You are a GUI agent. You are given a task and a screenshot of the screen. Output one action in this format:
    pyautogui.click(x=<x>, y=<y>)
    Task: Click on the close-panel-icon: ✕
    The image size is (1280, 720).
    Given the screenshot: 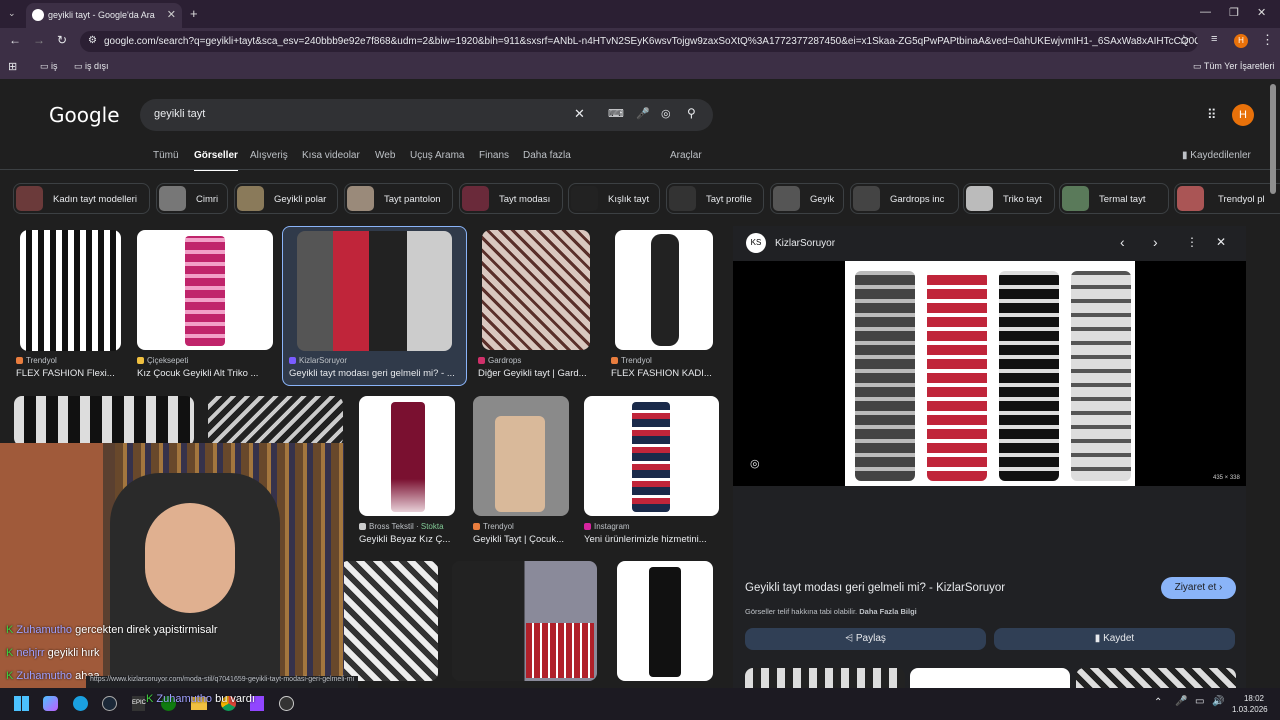 What is the action you would take?
    pyautogui.click(x=1221, y=242)
    